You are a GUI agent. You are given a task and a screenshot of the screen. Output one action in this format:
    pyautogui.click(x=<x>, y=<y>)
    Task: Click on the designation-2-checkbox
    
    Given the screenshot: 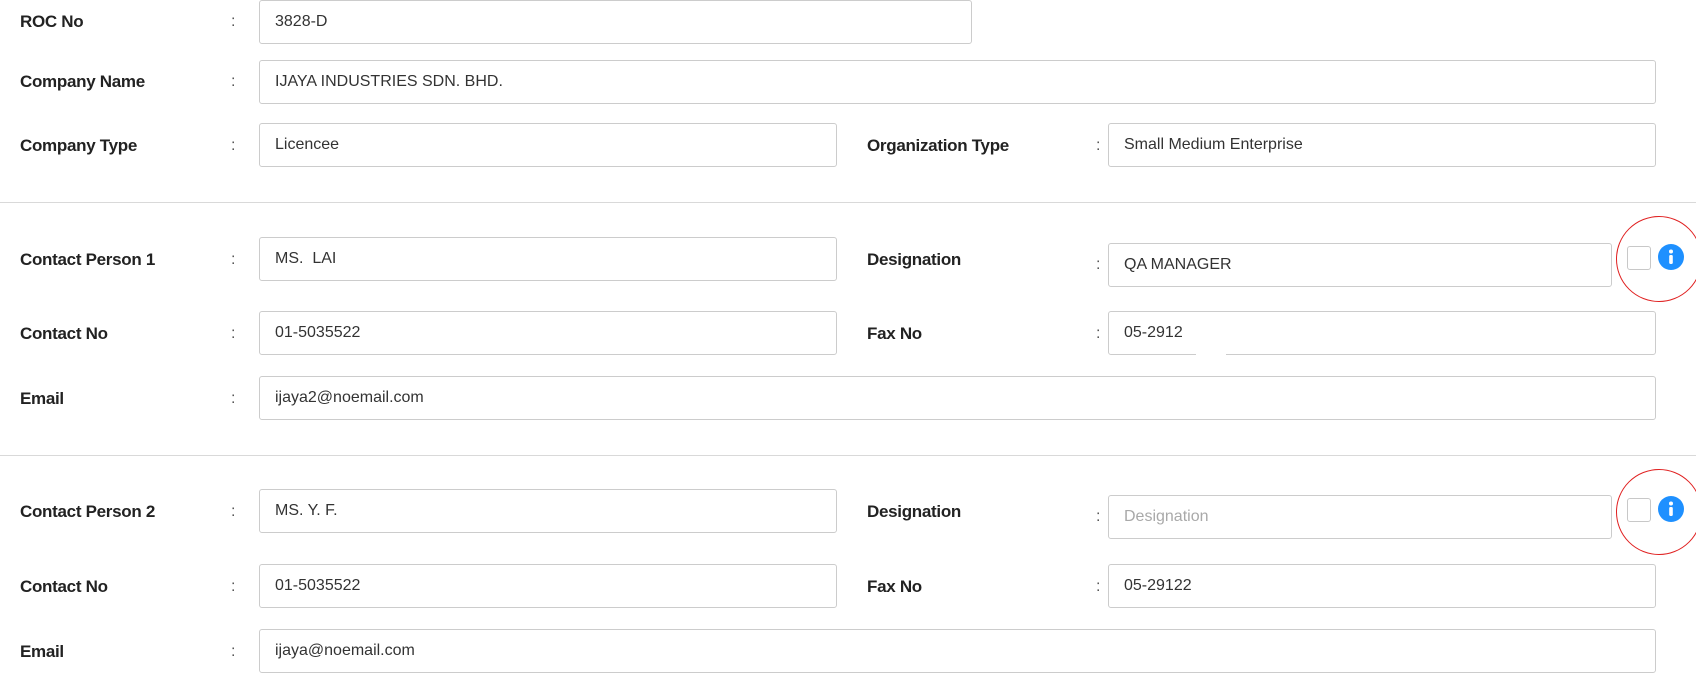 What is the action you would take?
    pyautogui.click(x=1639, y=510)
    